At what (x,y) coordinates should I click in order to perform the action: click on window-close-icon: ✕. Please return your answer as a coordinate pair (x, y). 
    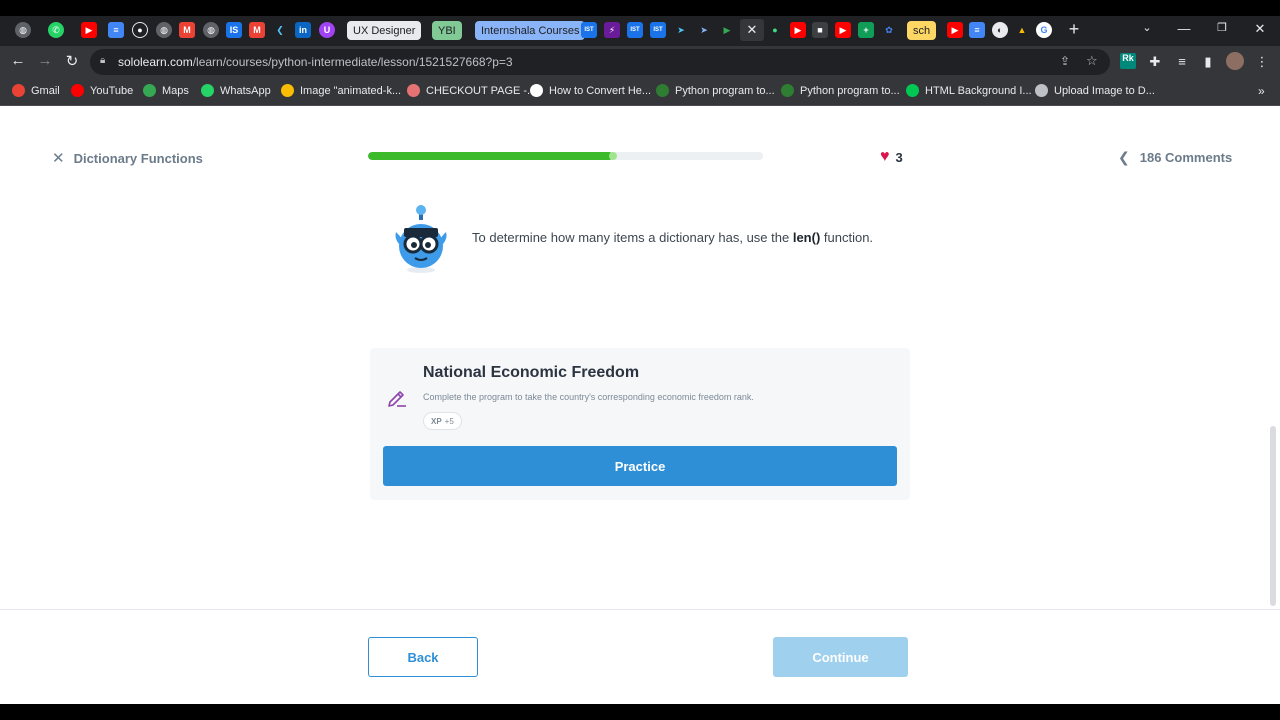
    Looking at the image, I should click on (1260, 29).